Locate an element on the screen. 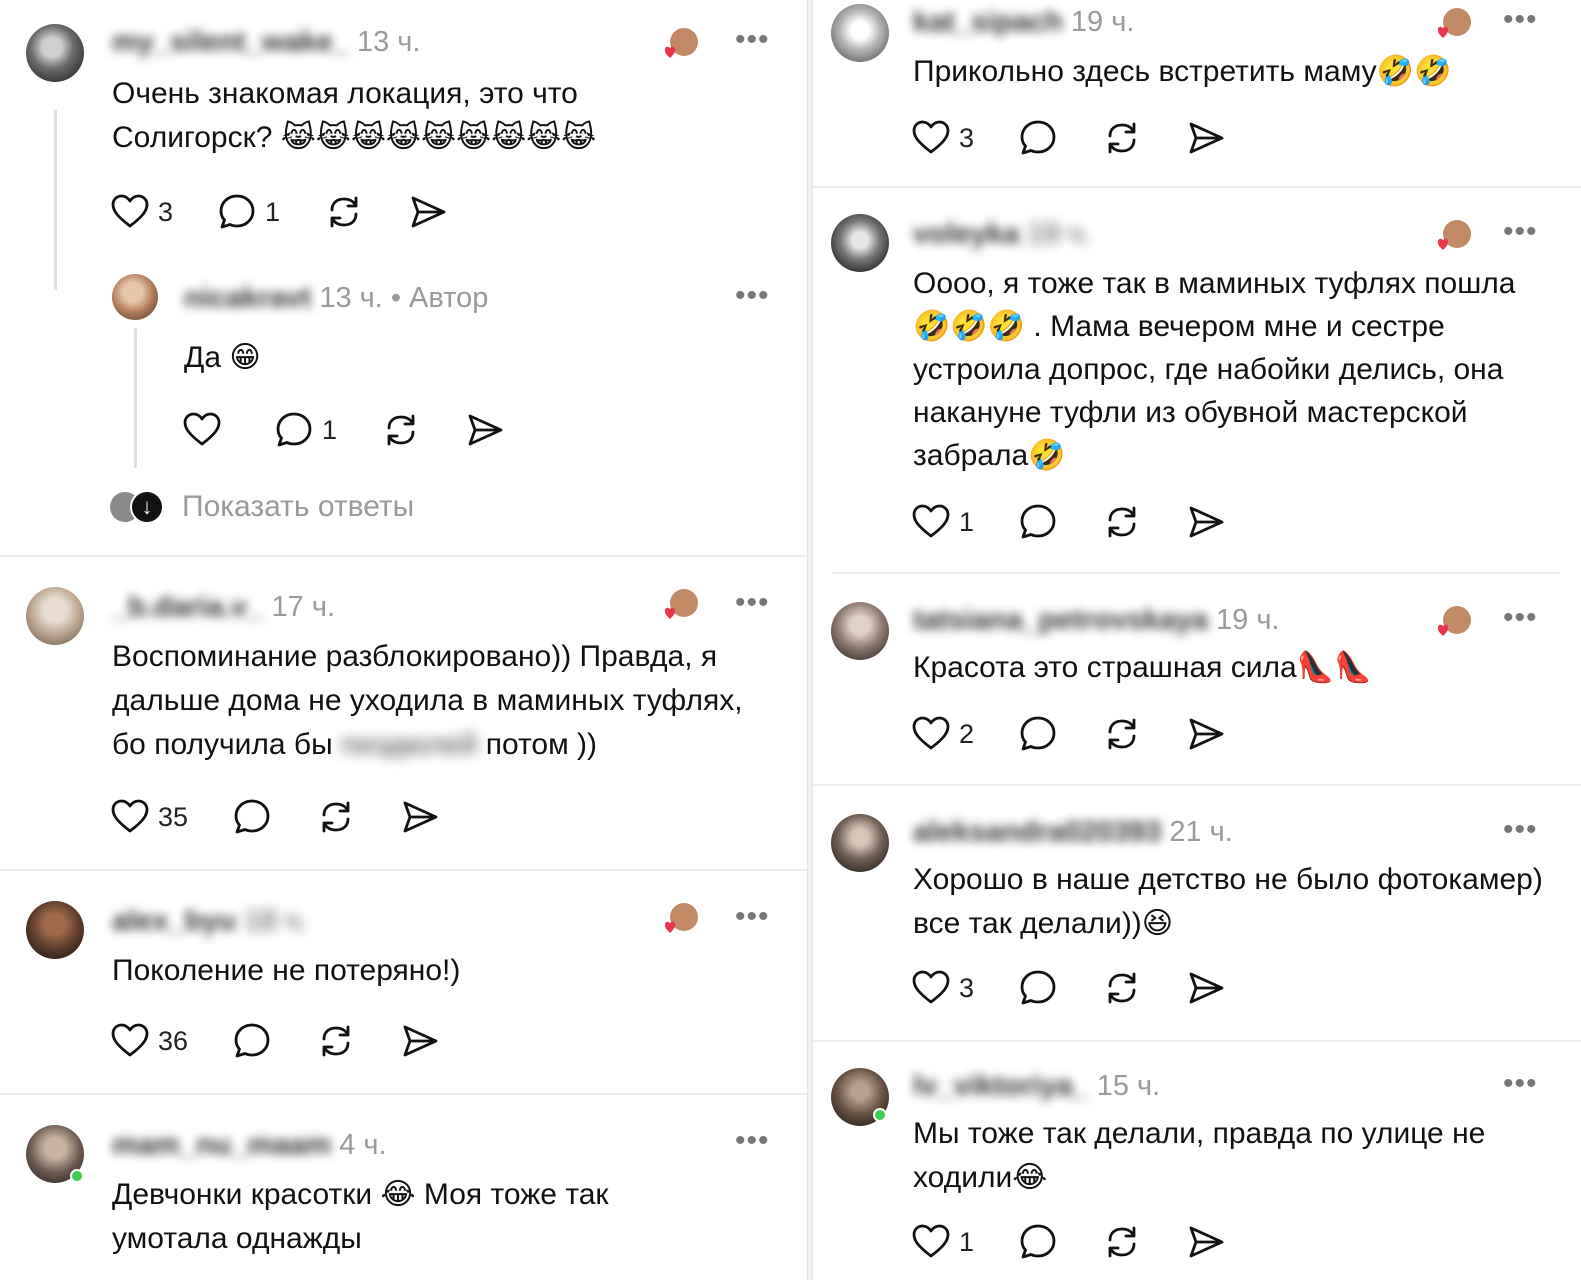  reply-like-button is located at coordinates (202, 430).